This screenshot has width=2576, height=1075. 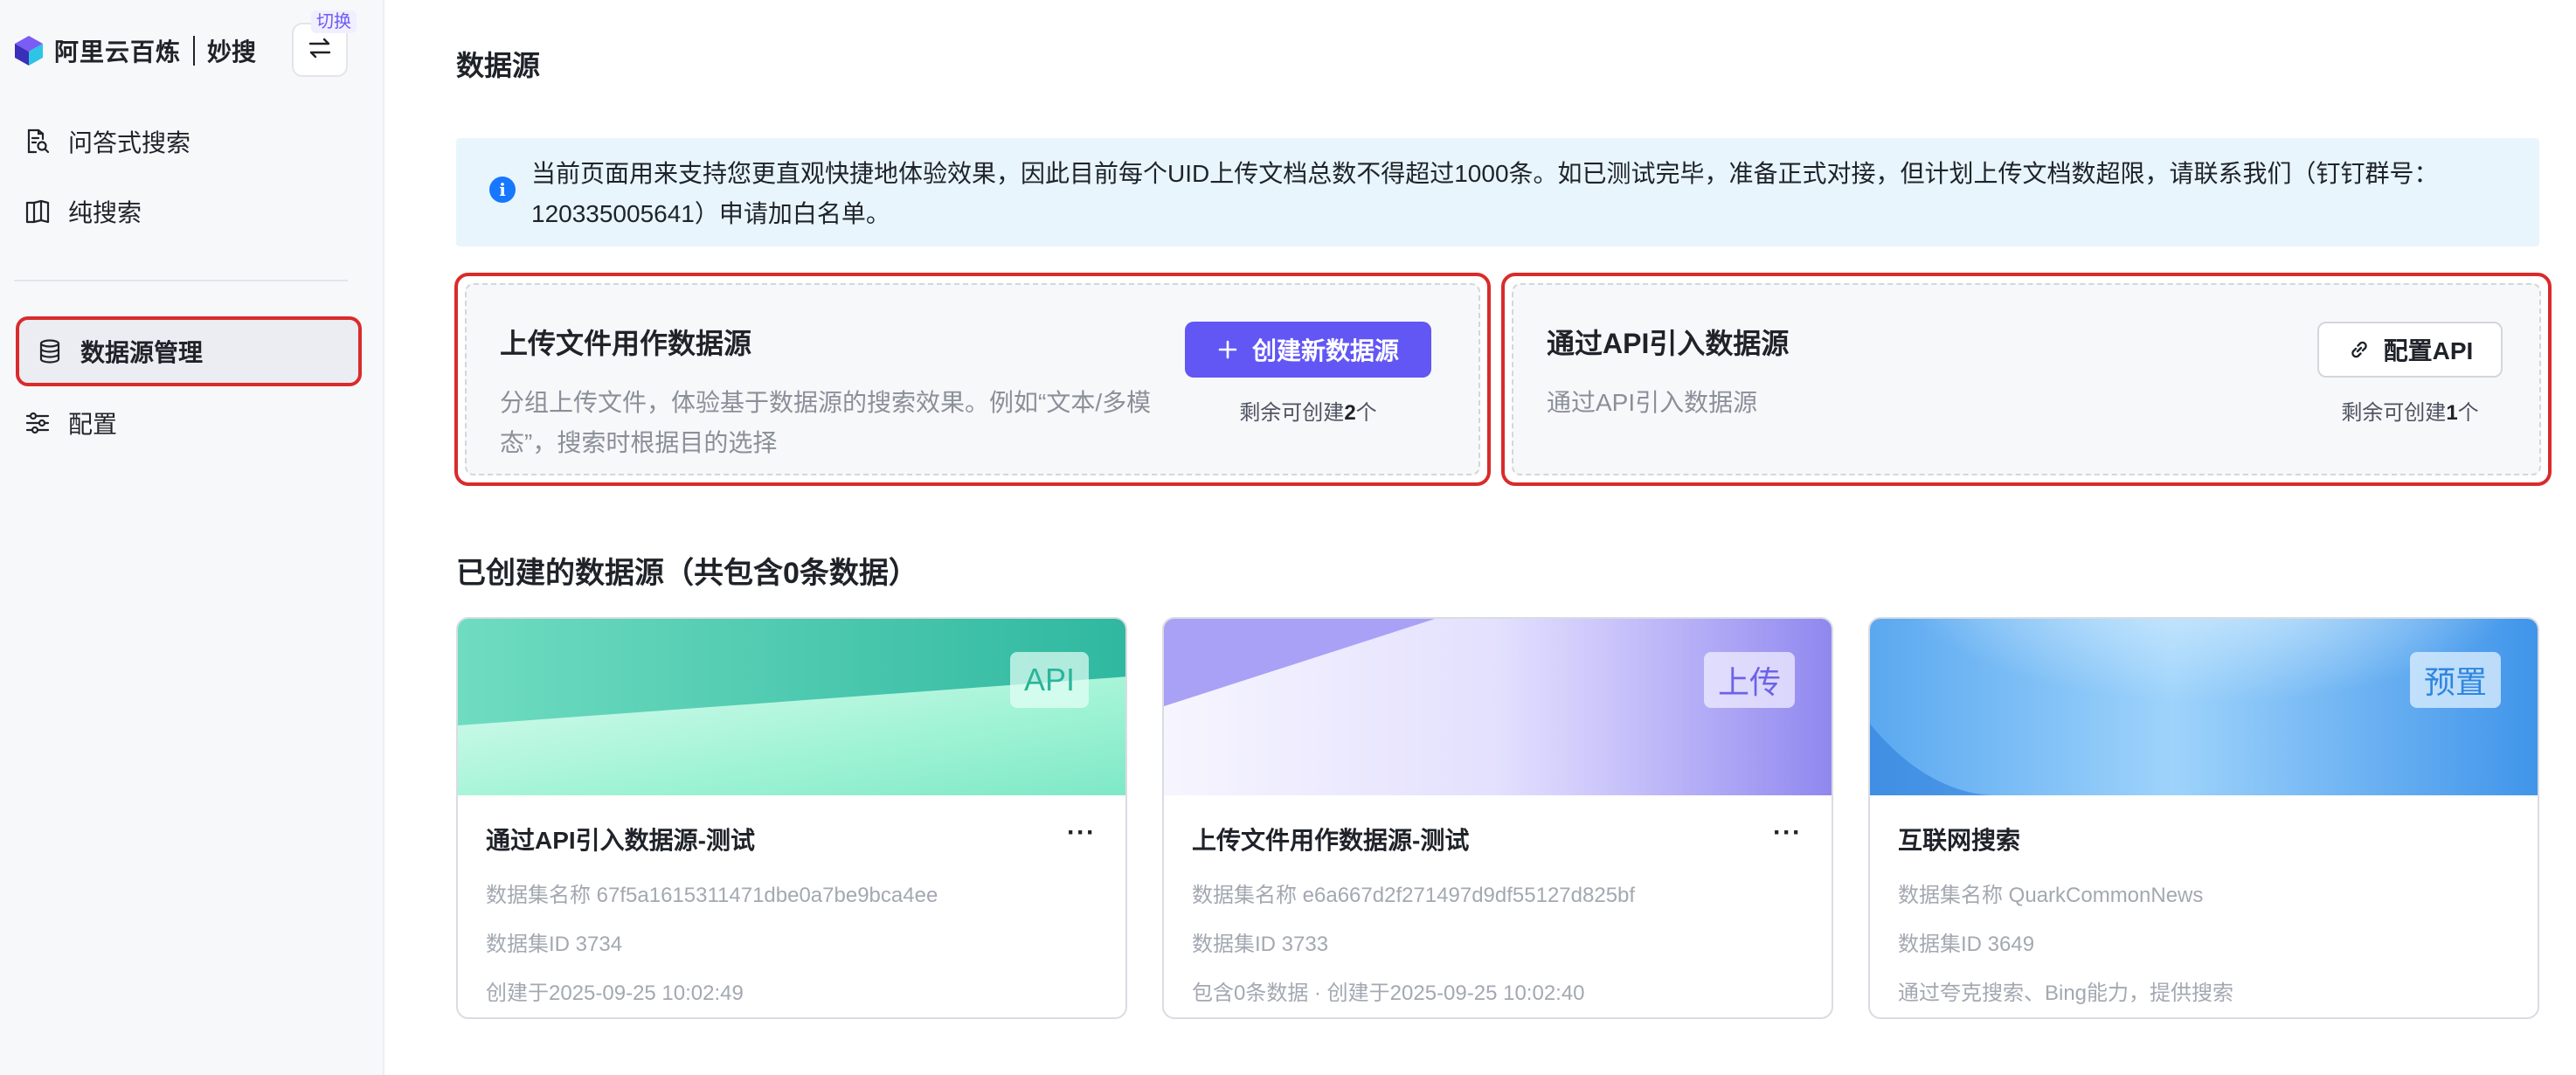 What do you see at coordinates (93, 424) in the screenshot?
I see `sidebar-item-label: 配置` at bounding box center [93, 424].